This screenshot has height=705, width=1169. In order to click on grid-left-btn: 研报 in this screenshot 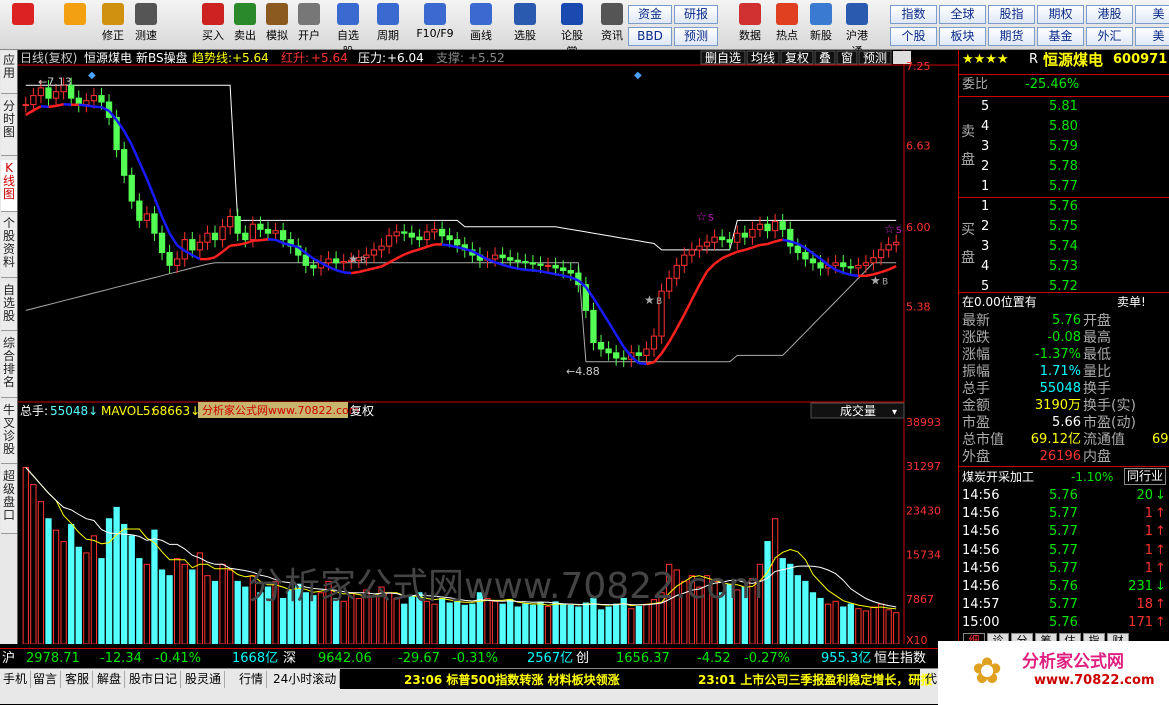, I will do `click(696, 14)`.